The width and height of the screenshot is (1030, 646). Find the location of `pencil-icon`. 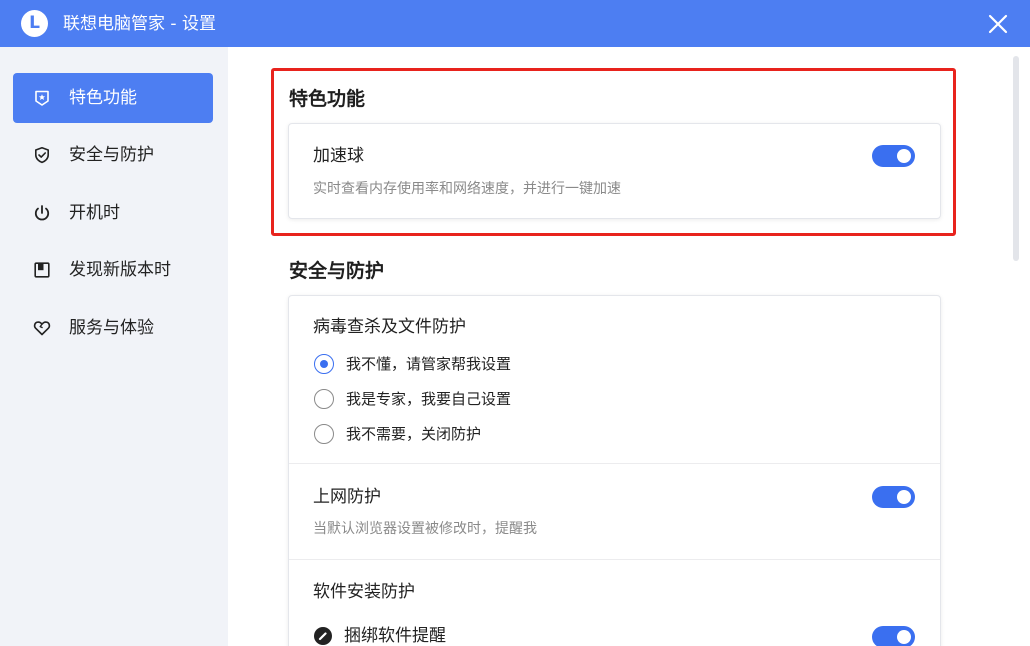

pencil-icon is located at coordinates (322, 636).